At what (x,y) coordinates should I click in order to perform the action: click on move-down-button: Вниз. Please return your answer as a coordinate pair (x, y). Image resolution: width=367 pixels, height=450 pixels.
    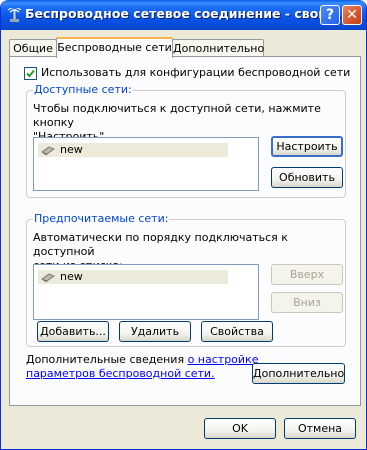
    Looking at the image, I should click on (307, 302).